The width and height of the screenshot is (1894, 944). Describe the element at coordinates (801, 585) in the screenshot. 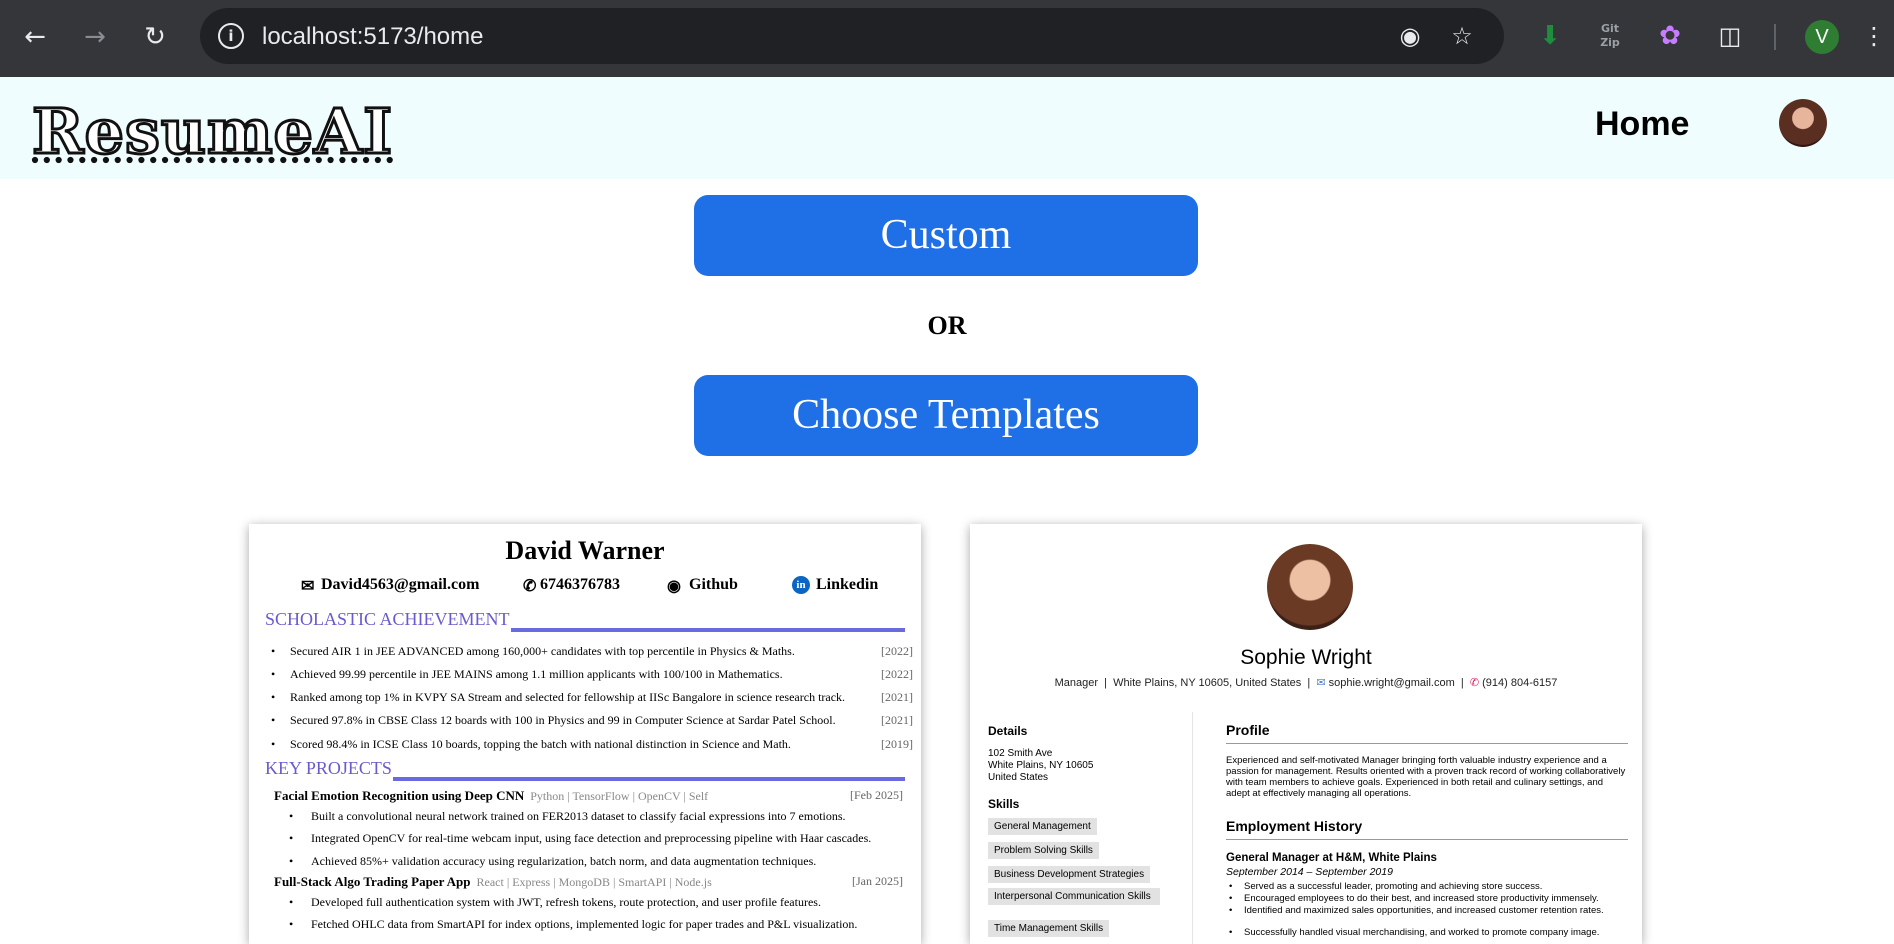

I see `linkedin-icon: in` at that location.